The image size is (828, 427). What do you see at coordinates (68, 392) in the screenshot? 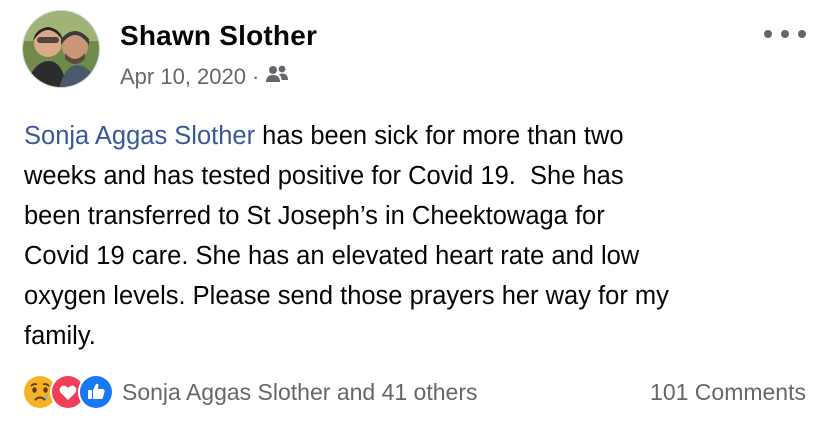
I see `reaction-icons` at bounding box center [68, 392].